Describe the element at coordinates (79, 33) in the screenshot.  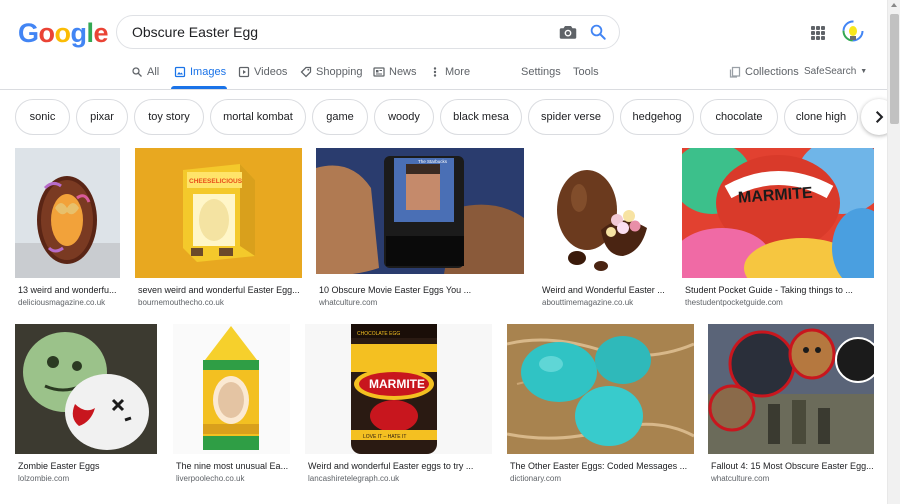
I see `logo-letter: g` at that location.